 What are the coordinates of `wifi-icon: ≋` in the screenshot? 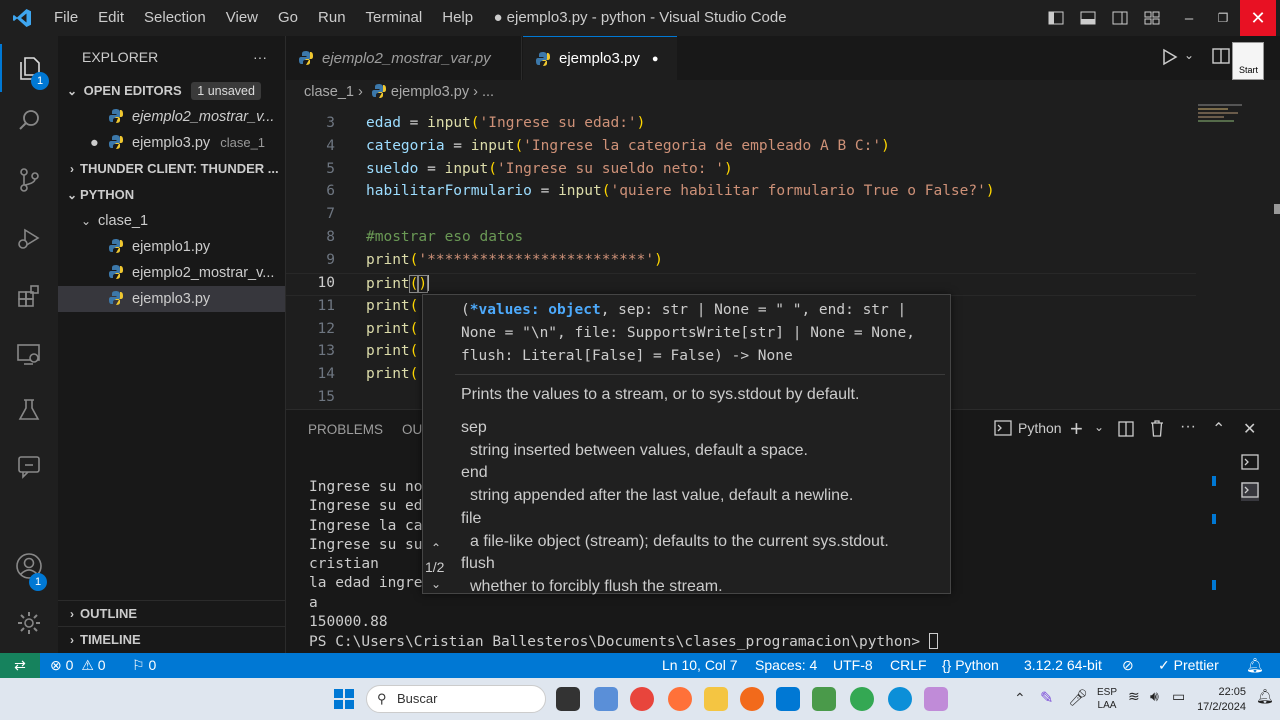 It's located at (1134, 696).